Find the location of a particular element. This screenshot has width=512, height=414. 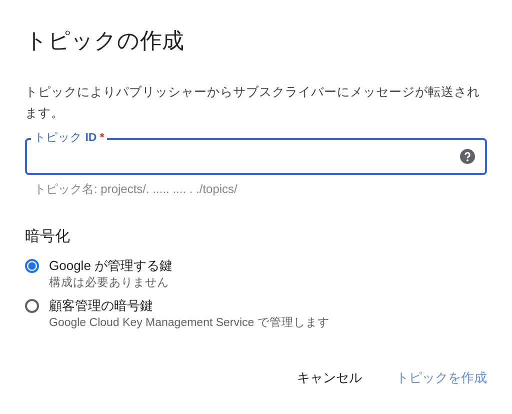

option-label: Google が管理する鍵 is located at coordinates (111, 266).